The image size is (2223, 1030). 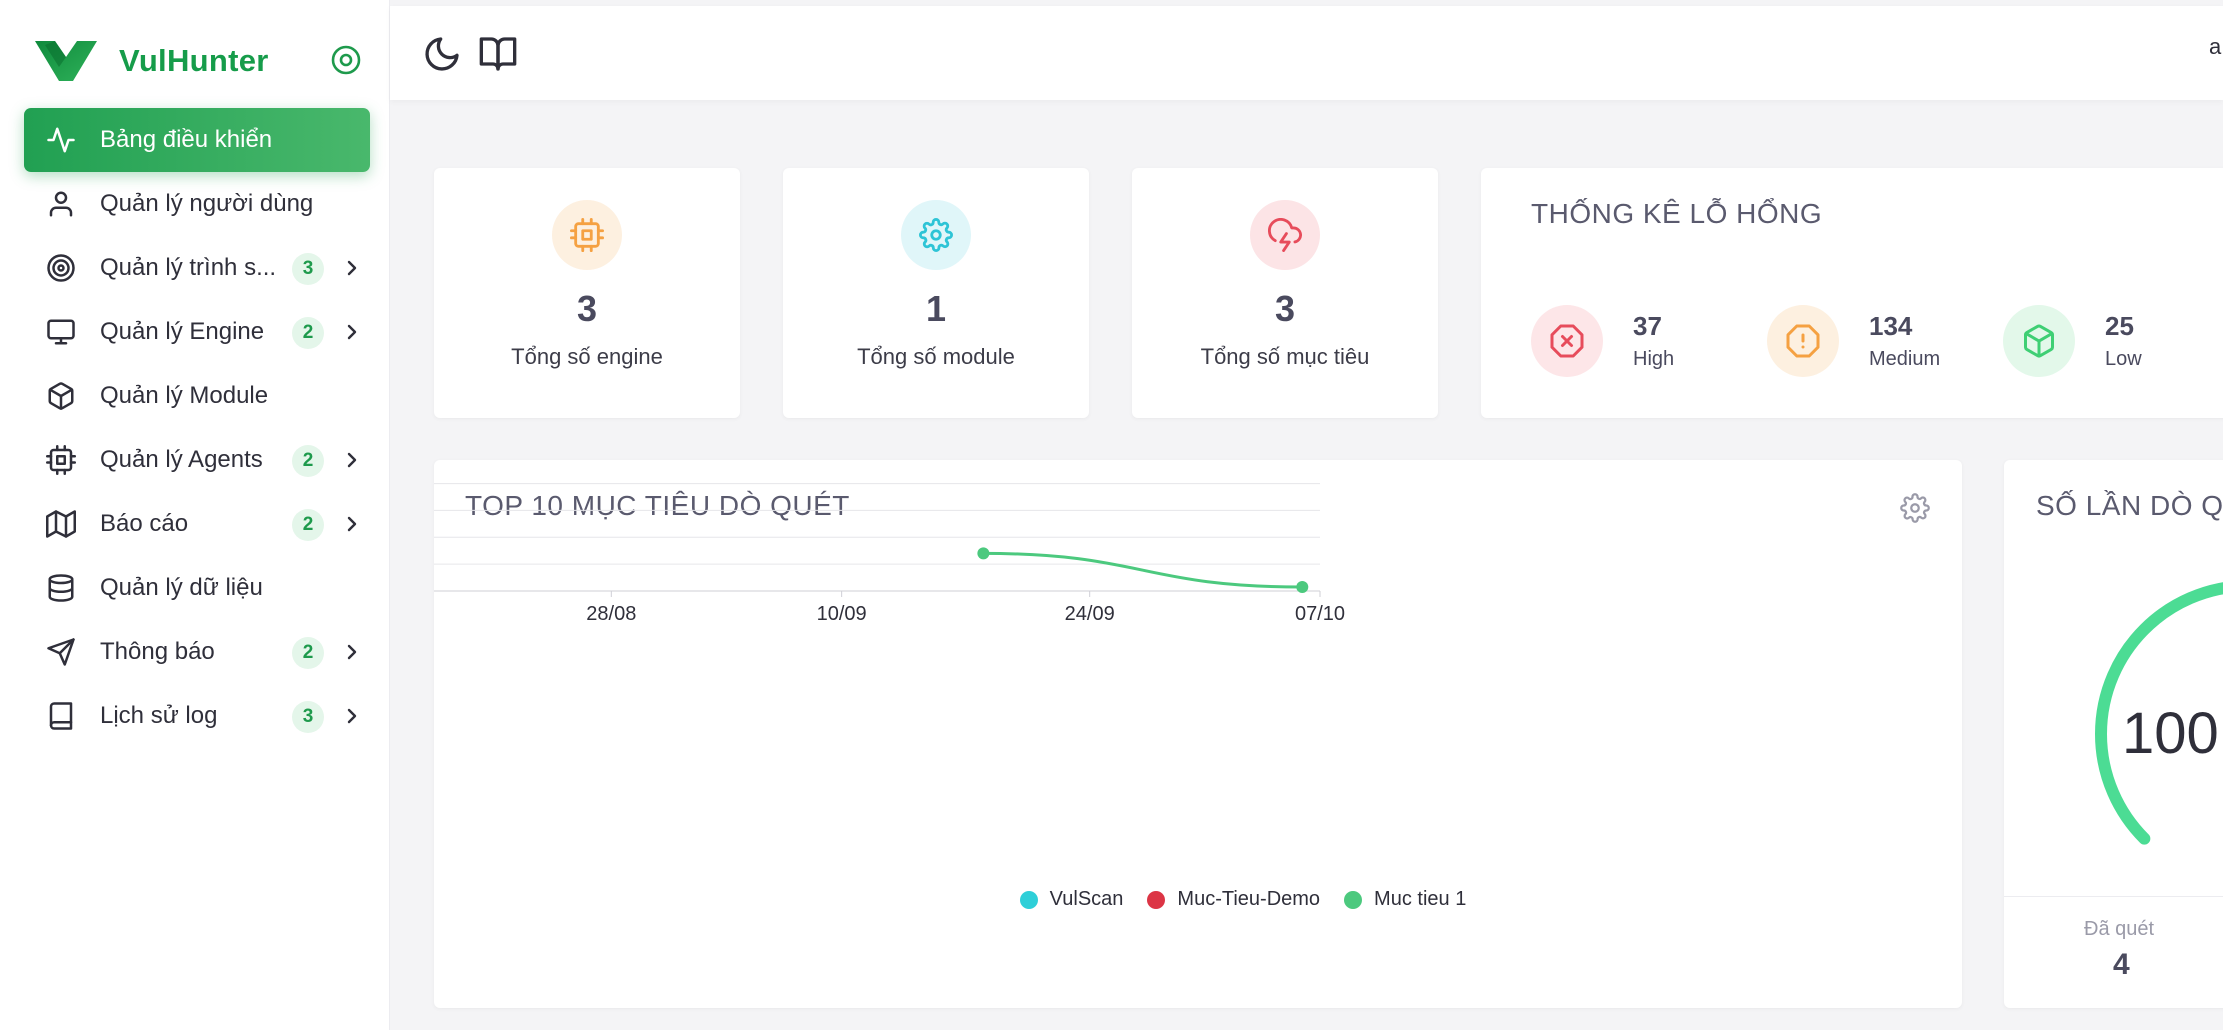 I want to click on sidebar-item-data: Quản lý dữ liệu, so click(x=197, y=588).